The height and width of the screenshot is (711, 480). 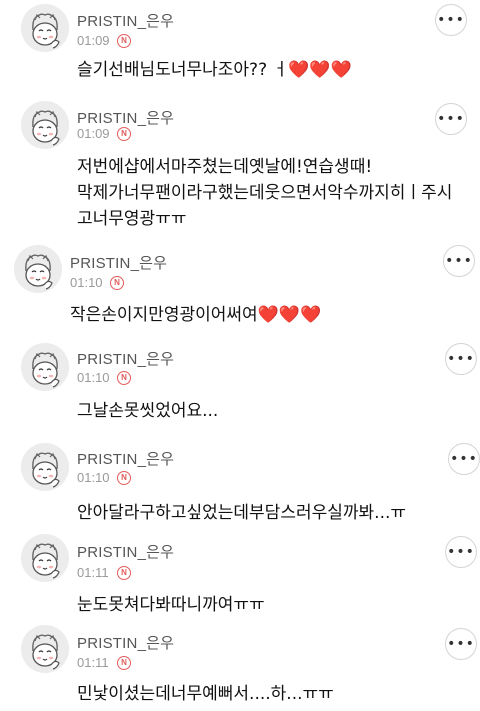 I want to click on comment-line: 고너무영광ㅠㅠ, so click(x=132, y=219).